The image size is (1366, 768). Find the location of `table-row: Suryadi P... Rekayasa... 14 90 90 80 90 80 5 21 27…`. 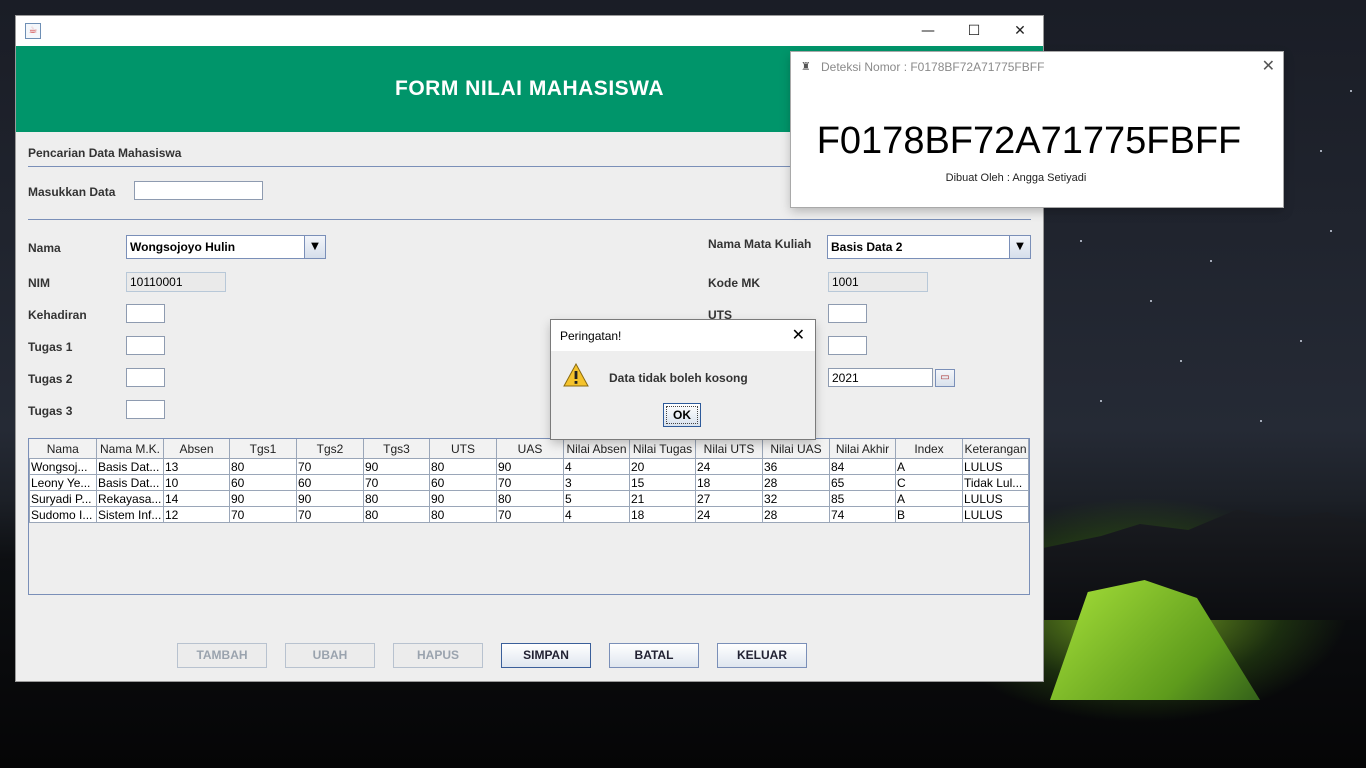

table-row: Suryadi P... Rekayasa... 14 90 90 80 90 80 5 21 27… is located at coordinates (529, 498).